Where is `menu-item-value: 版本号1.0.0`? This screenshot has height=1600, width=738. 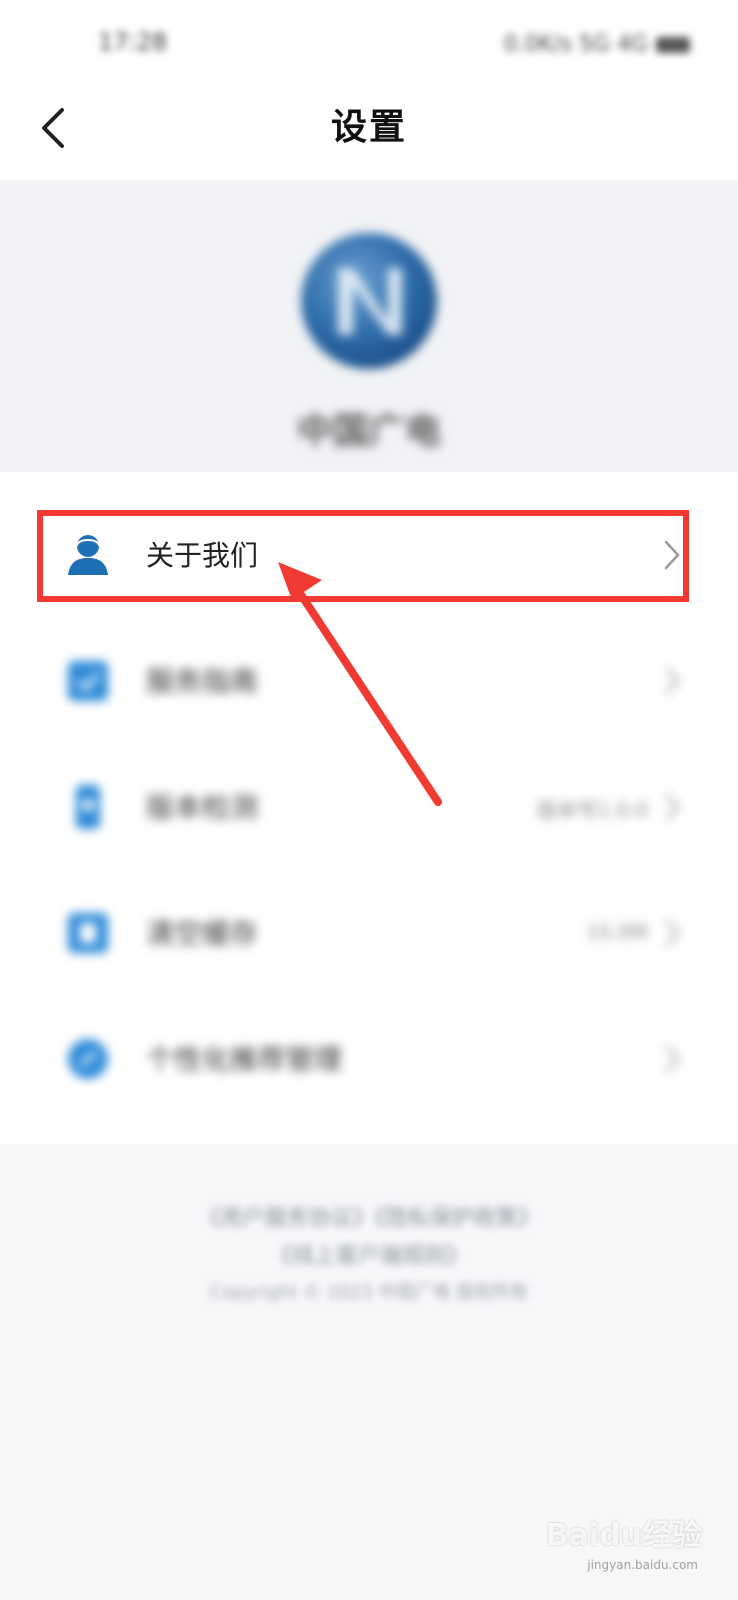
menu-item-value: 版本号1.0.0 is located at coordinates (592, 810).